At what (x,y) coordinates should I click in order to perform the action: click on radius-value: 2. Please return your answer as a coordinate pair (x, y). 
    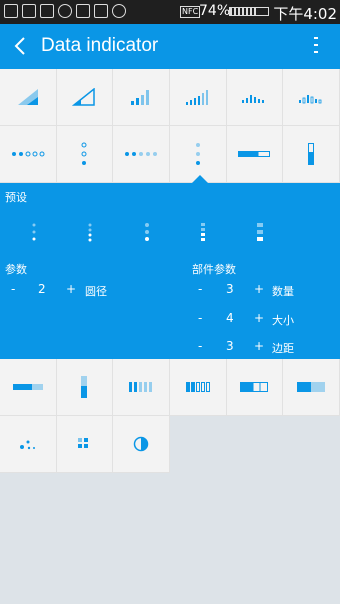
    Looking at the image, I should click on (42, 289).